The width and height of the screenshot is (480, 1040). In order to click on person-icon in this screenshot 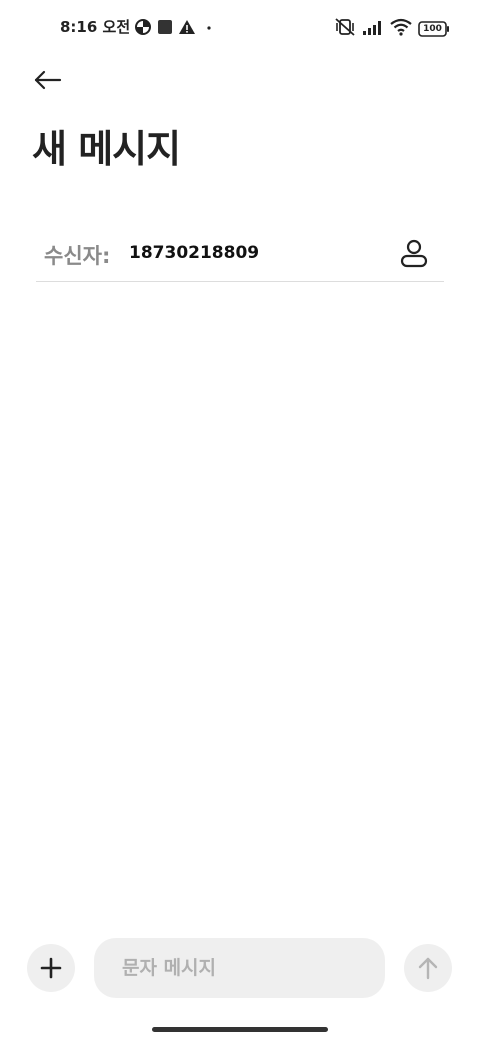, I will do `click(414, 253)`.